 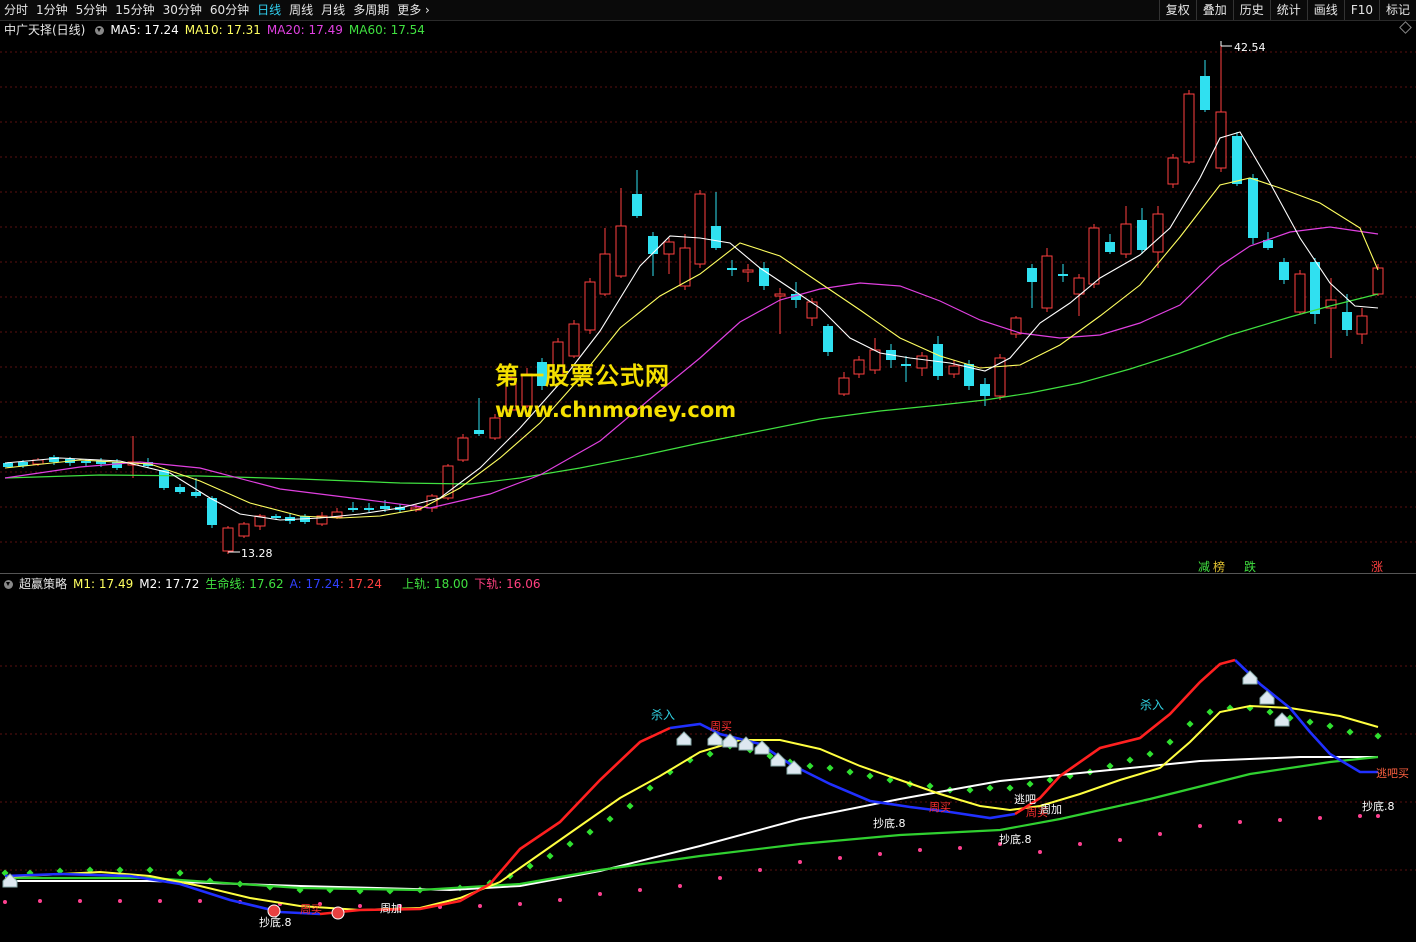 I want to click on mark-button: 标记, so click(x=1397, y=10).